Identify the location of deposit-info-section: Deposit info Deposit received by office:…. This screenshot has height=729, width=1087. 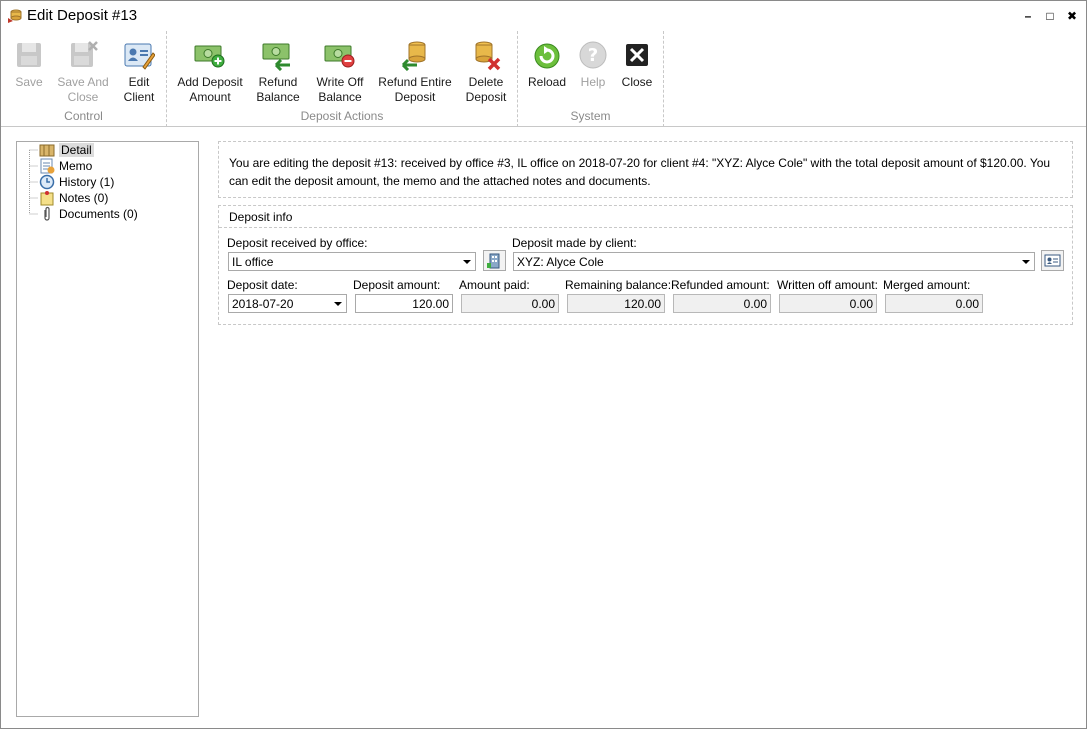
(645, 265).